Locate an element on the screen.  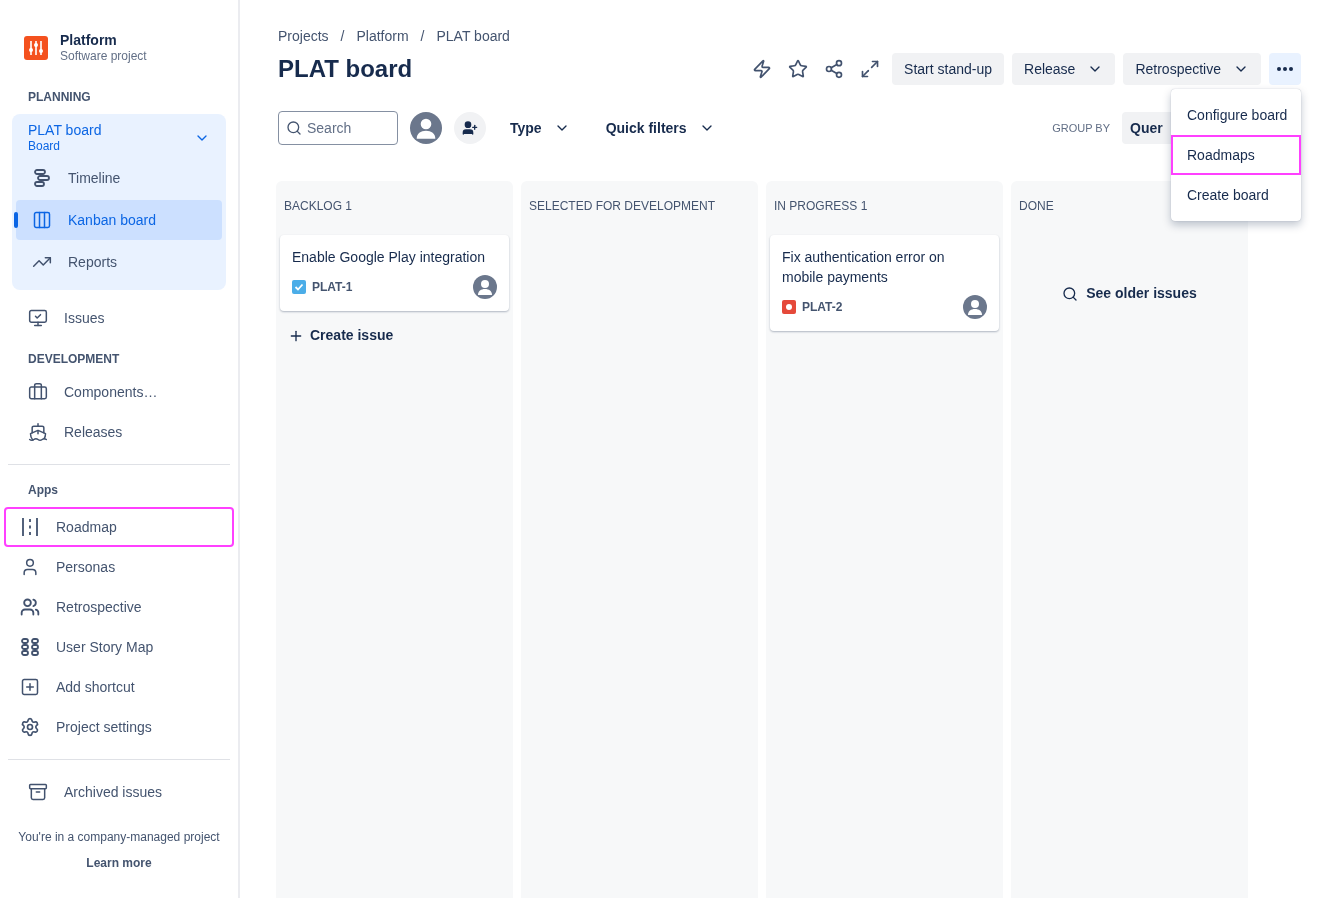
sidebar-item-label: Add shortcut is located at coordinates (95, 687).